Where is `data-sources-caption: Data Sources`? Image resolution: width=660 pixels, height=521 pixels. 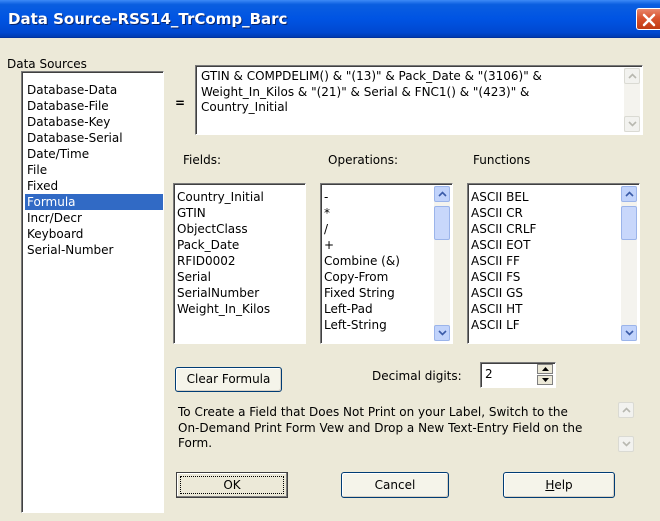 data-sources-caption: Data Sources is located at coordinates (47, 64).